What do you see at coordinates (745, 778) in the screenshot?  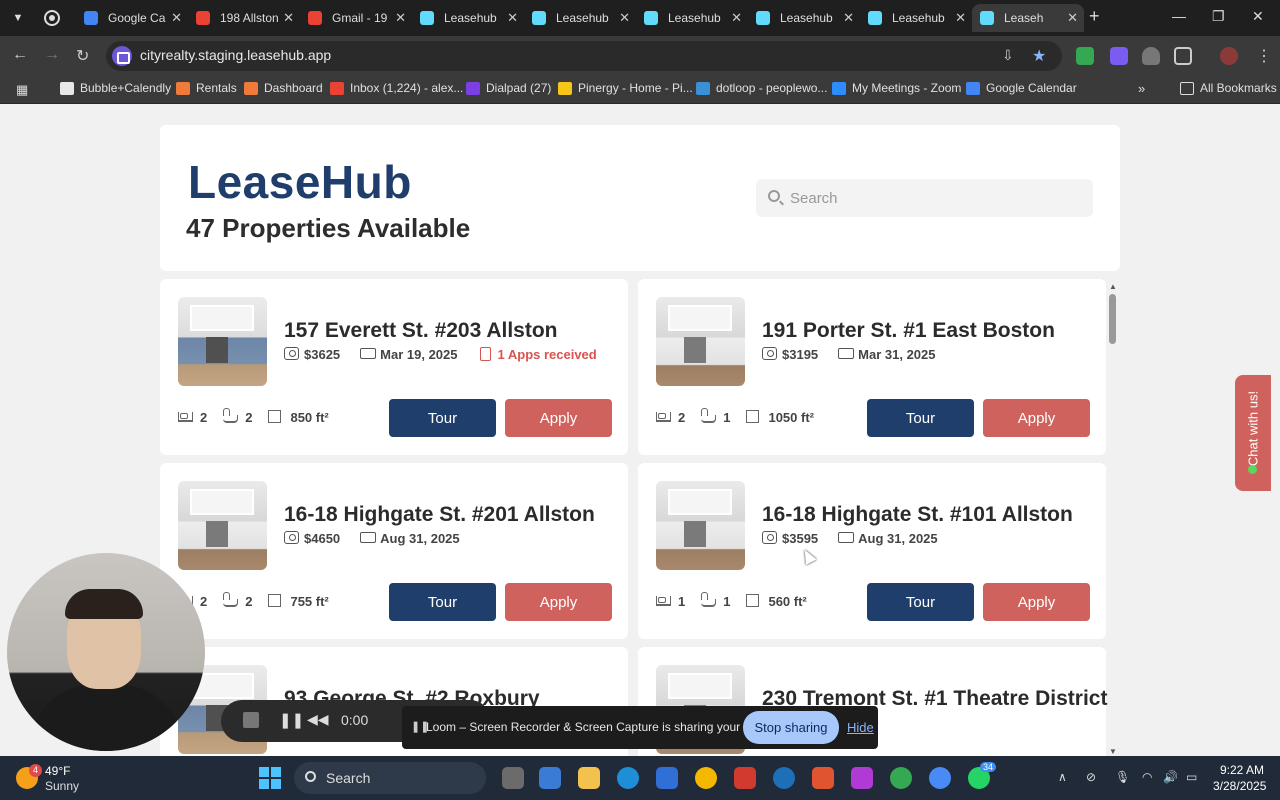 I see `security-app-icon` at bounding box center [745, 778].